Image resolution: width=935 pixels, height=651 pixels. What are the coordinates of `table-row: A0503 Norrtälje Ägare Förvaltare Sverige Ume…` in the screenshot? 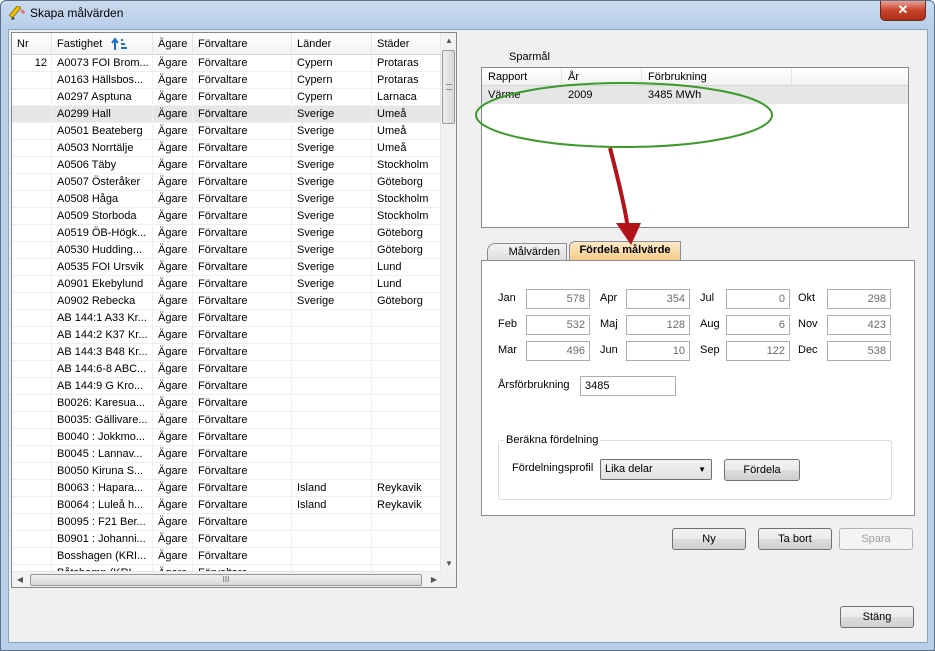 It's located at (227, 148).